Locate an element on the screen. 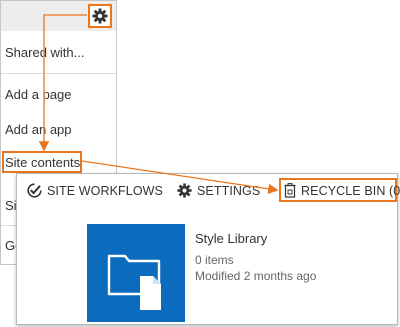 This screenshot has width=400, height=327. arrow-site-contents-to-recycle-bin is located at coordinates (180, 177).